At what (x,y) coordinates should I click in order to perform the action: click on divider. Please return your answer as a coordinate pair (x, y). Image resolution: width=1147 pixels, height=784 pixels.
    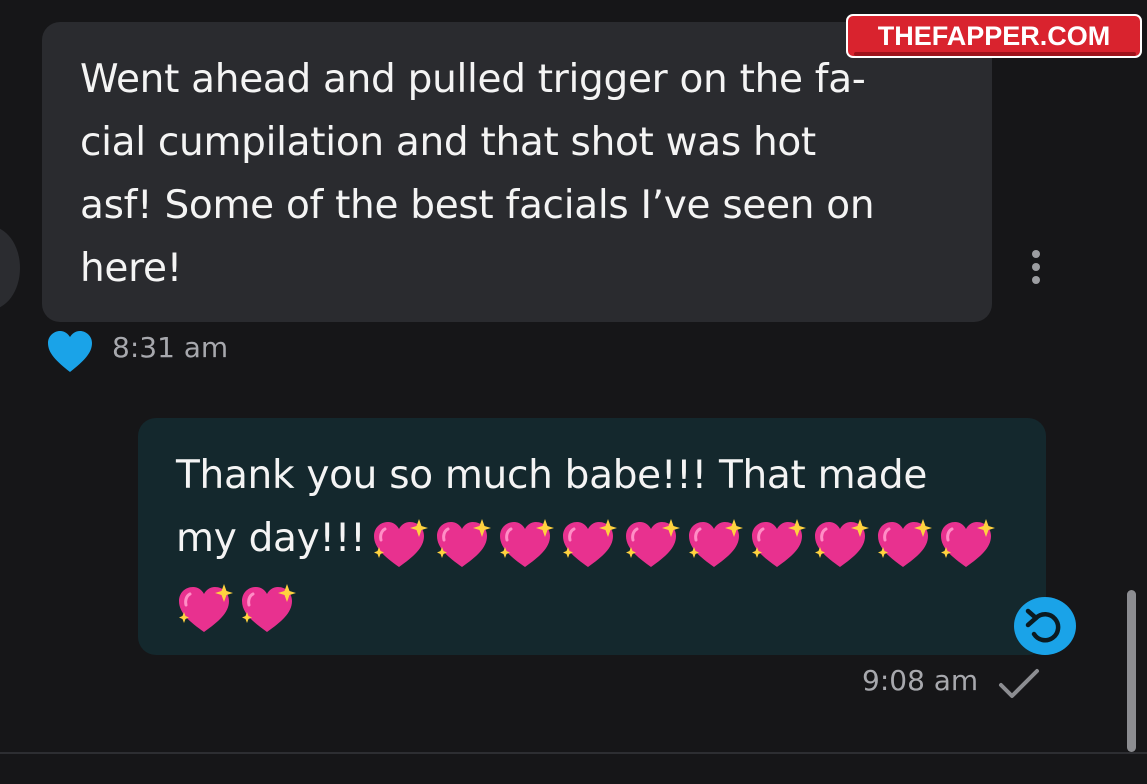
    Looking at the image, I should click on (573, 753).